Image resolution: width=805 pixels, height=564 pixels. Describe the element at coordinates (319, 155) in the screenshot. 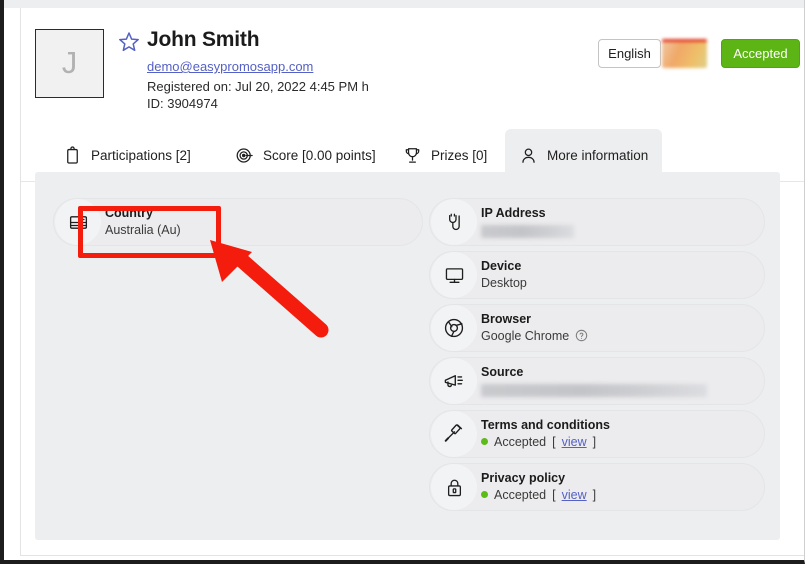

I see `tab-label: Score [0.00 points]` at that location.